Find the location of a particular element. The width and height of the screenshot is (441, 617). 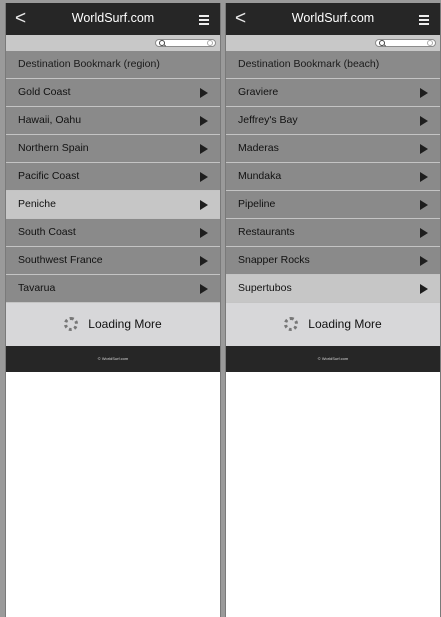

list-item: Peniche is located at coordinates (113, 205).